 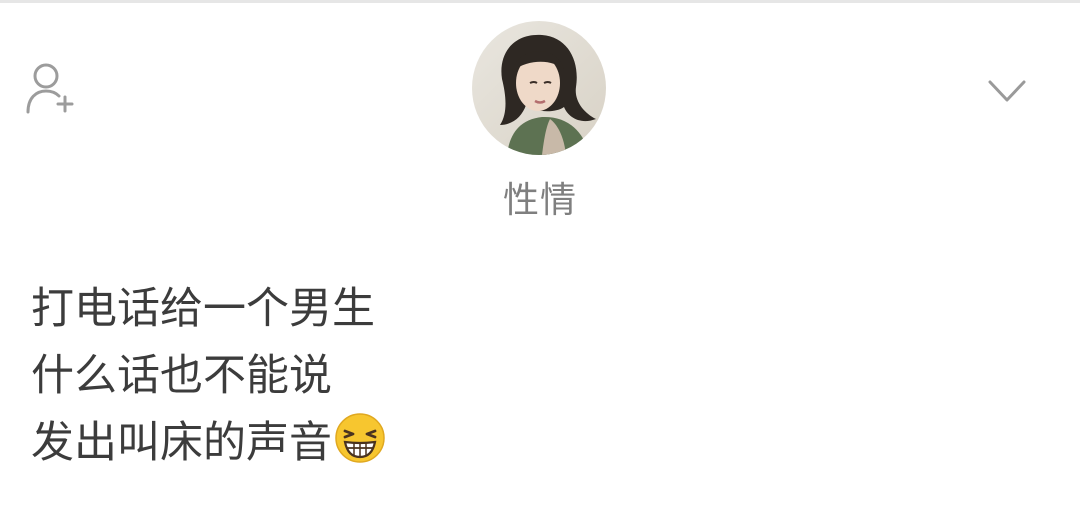 I want to click on chevron-down-icon, so click(x=1007, y=91).